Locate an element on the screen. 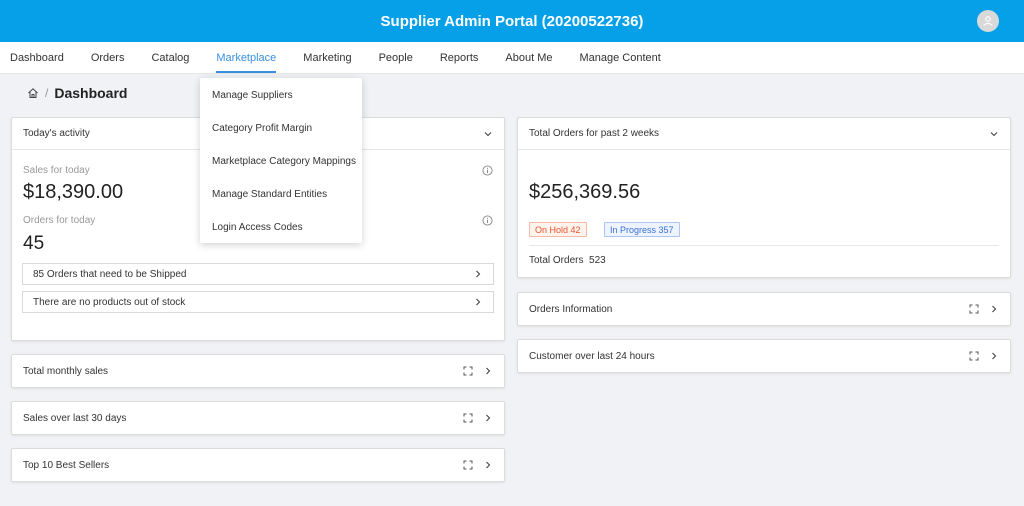 This screenshot has width=1024, height=506. top-10-best-sellers-card: Top 10 Best Sellers is located at coordinates (258, 465).